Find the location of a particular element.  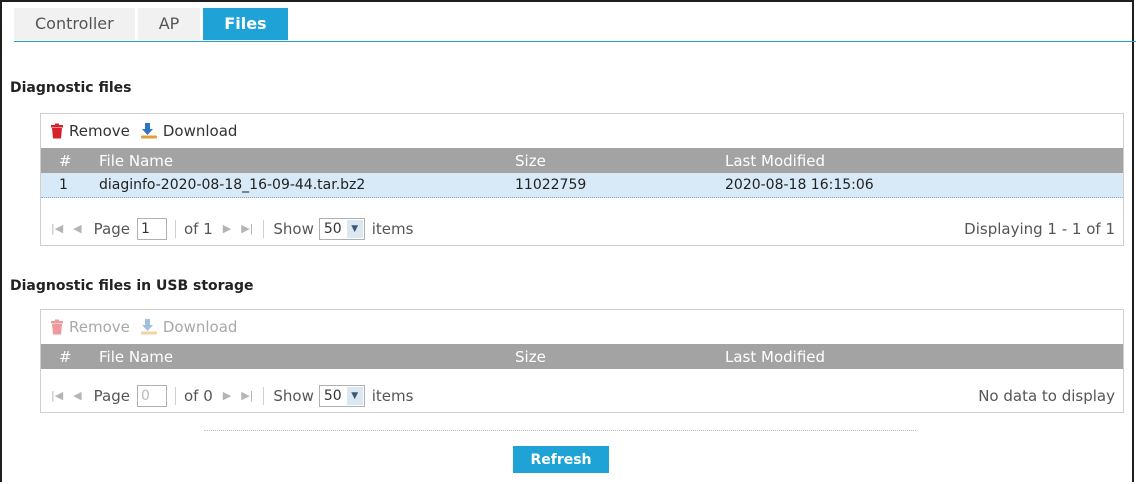

section-title-usb-storage: Diagnostic files in USB storage is located at coordinates (132, 286).